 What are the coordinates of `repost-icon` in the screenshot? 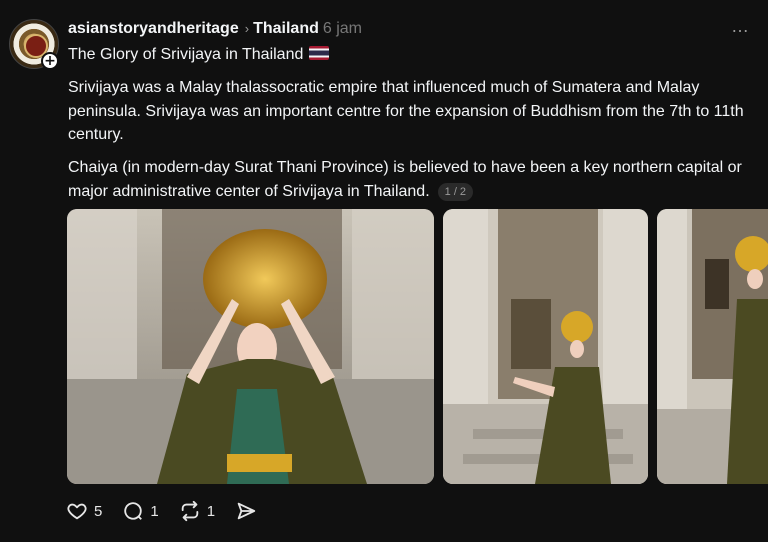 It's located at (189, 511).